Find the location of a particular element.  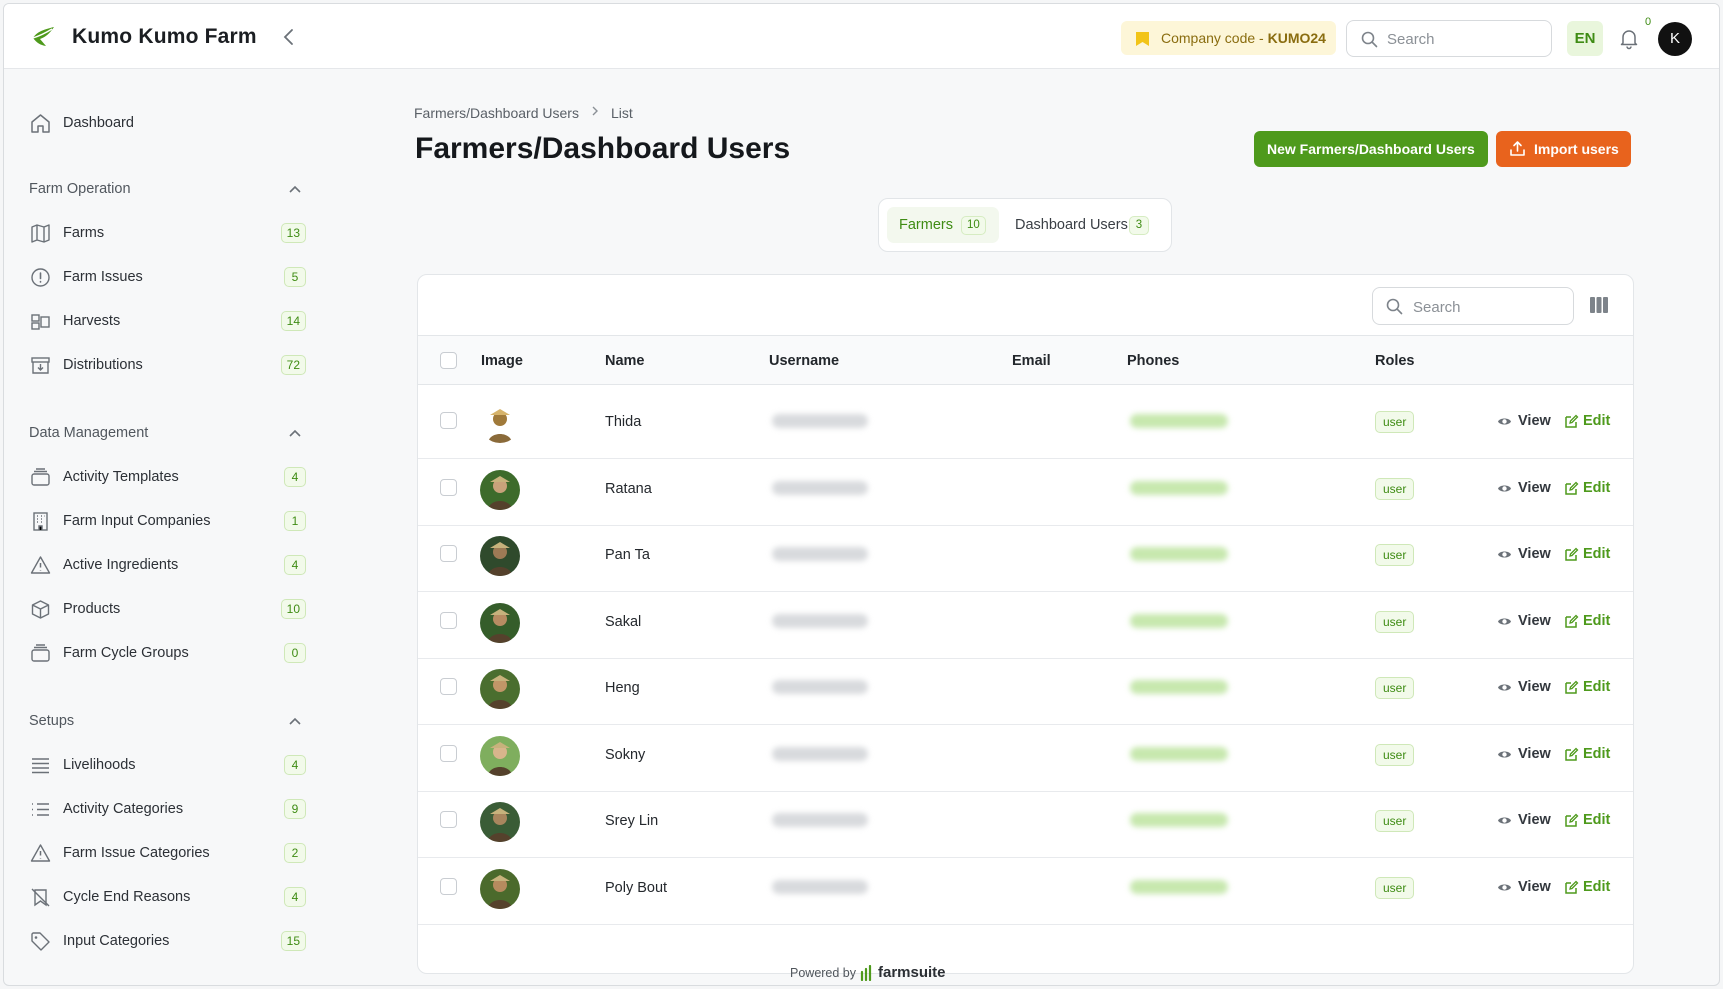

sidebar-item-farm-input-companies: Farm Input Companies 1 is located at coordinates (166, 521).